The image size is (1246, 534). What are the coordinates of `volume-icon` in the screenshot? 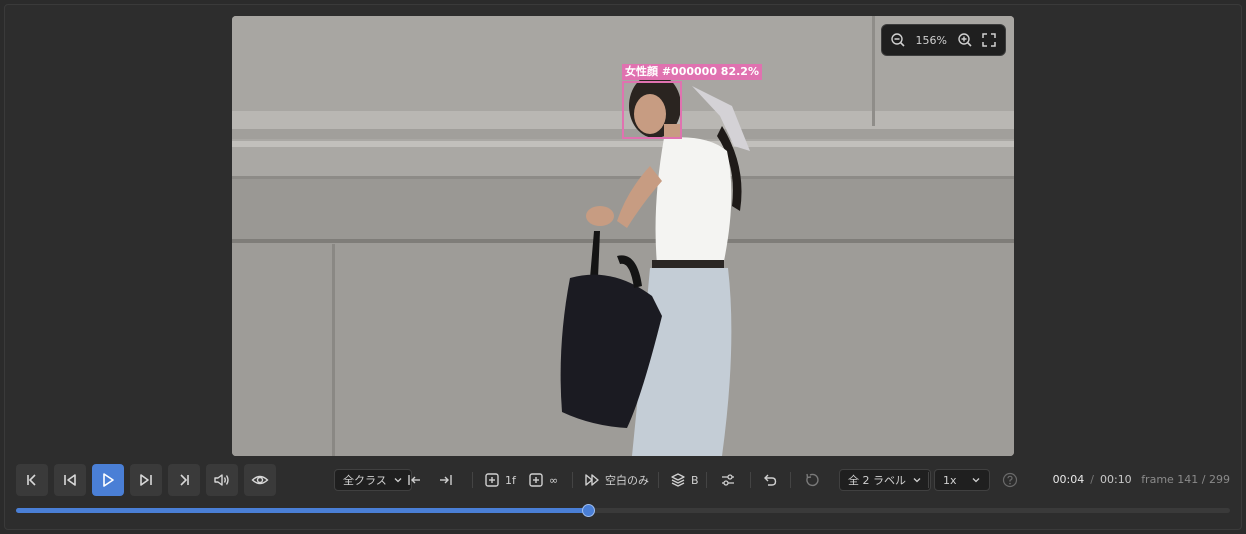 It's located at (221, 480).